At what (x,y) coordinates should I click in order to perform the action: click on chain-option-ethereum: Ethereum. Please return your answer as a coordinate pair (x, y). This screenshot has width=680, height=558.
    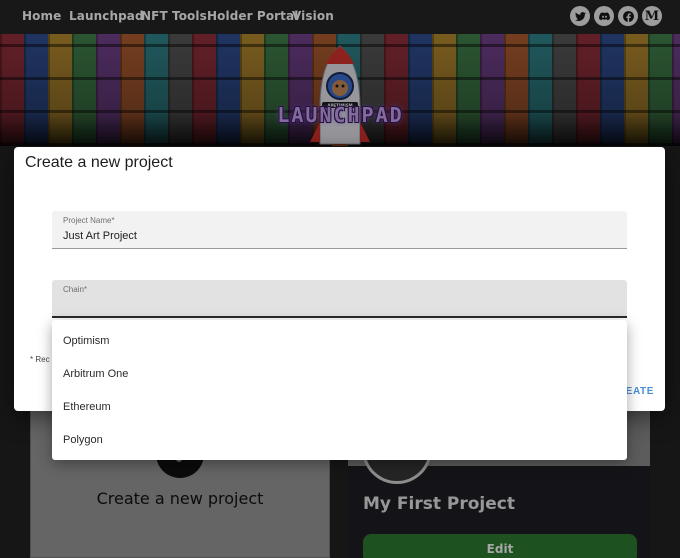
    Looking at the image, I should click on (339, 406).